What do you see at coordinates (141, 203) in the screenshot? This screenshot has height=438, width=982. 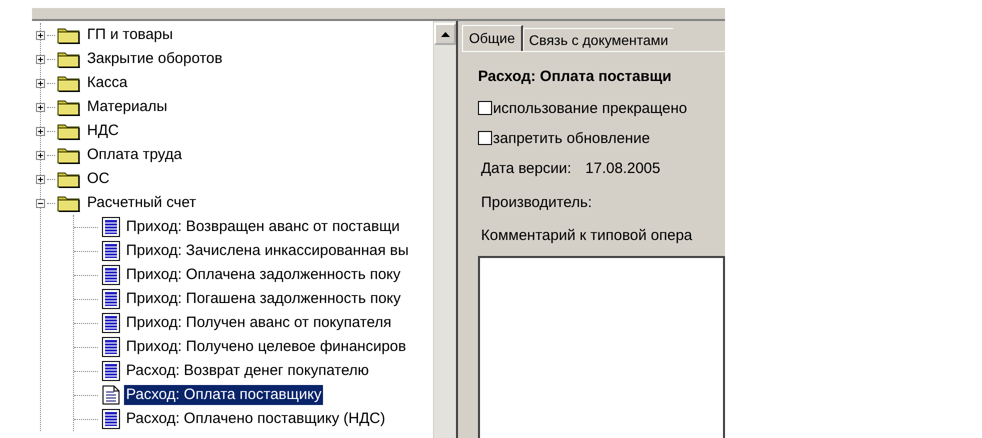 I see `tree-item: Расчетный счет` at bounding box center [141, 203].